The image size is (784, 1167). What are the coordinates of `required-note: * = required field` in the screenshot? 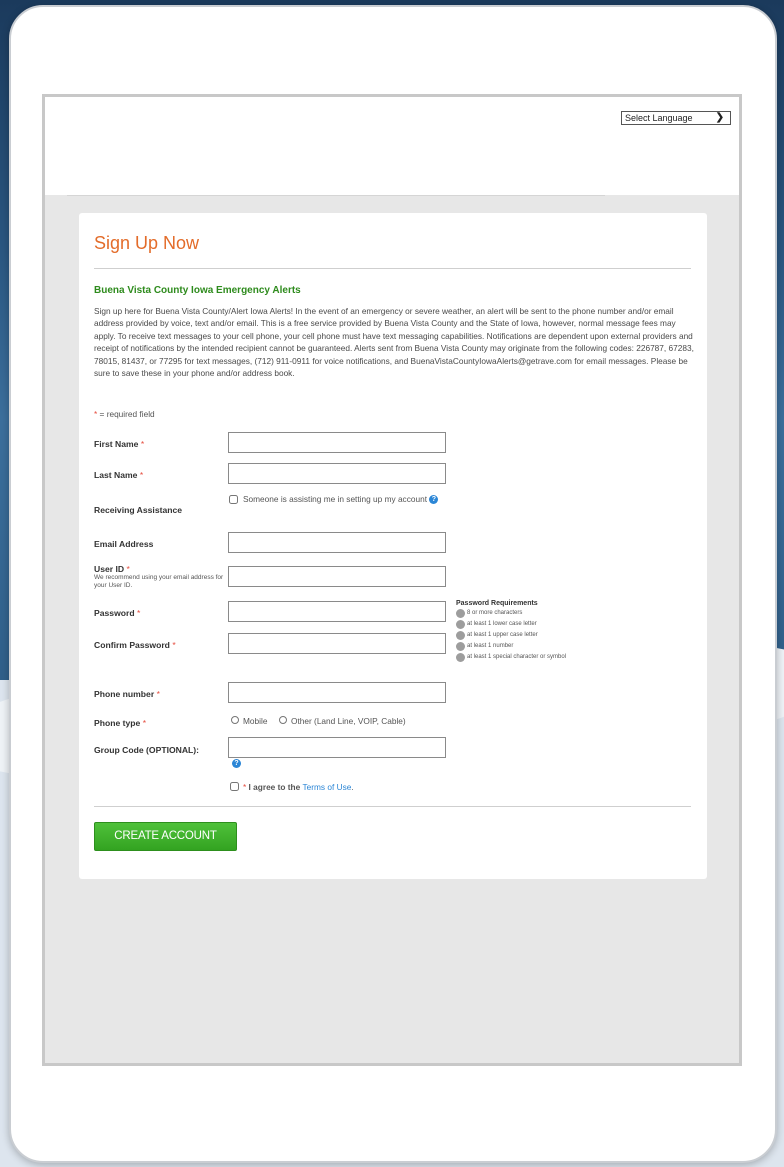 It's located at (124, 414).